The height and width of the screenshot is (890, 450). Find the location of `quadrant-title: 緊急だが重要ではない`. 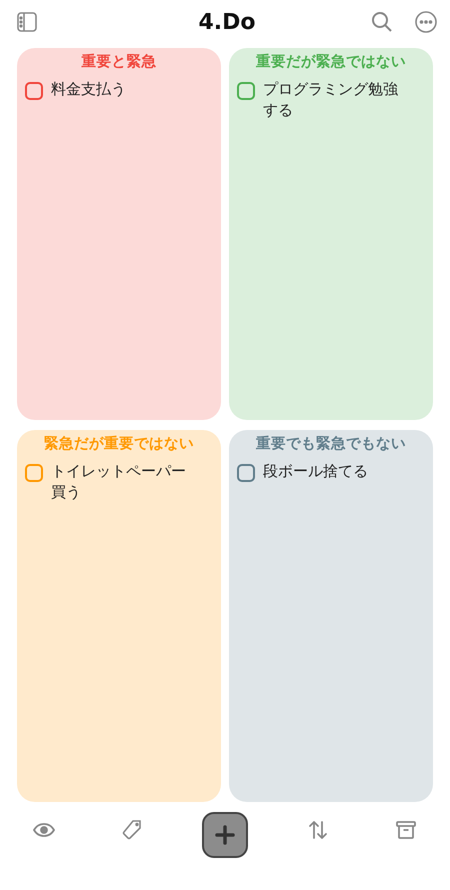

quadrant-title: 緊急だが重要ではない is located at coordinates (119, 443).